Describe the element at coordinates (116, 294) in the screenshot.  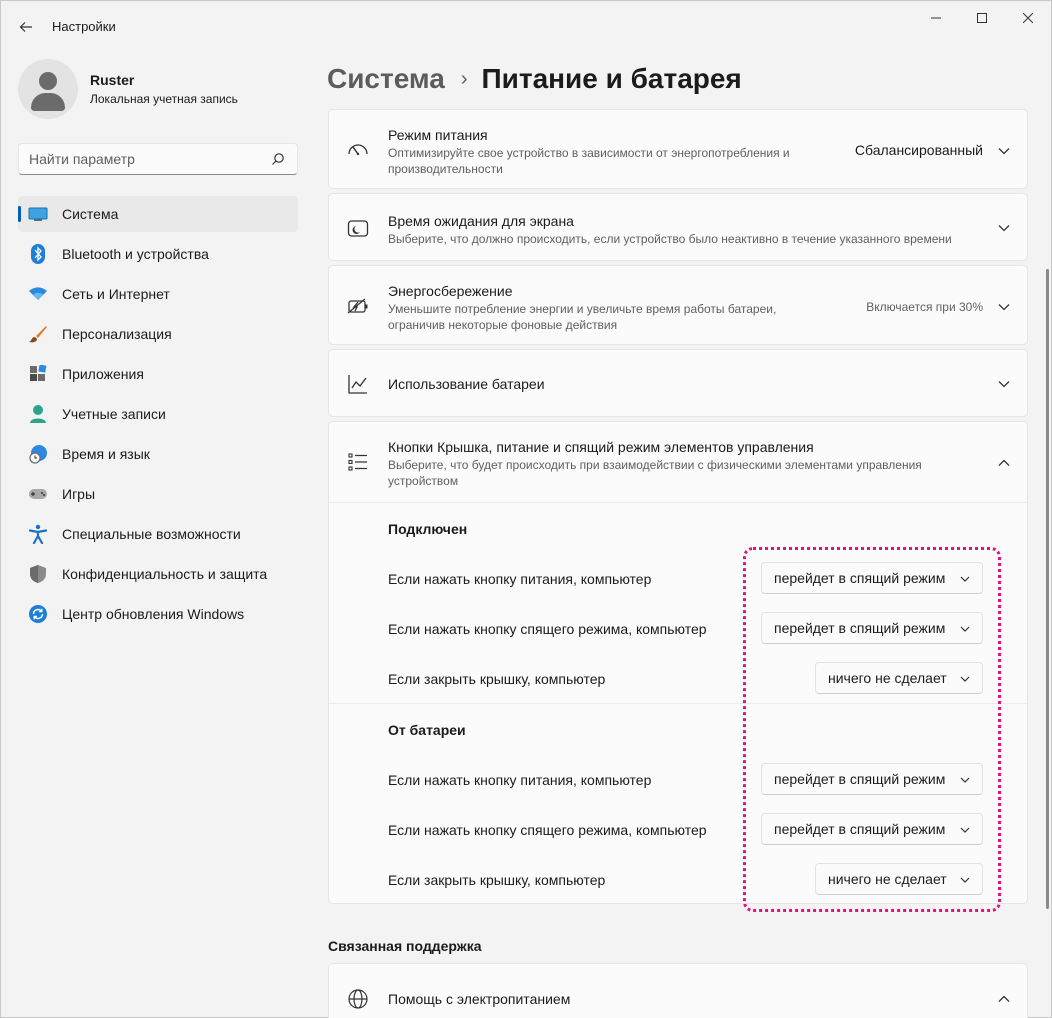
I see `sidebar-item-label: Сеть и Интернет` at that location.